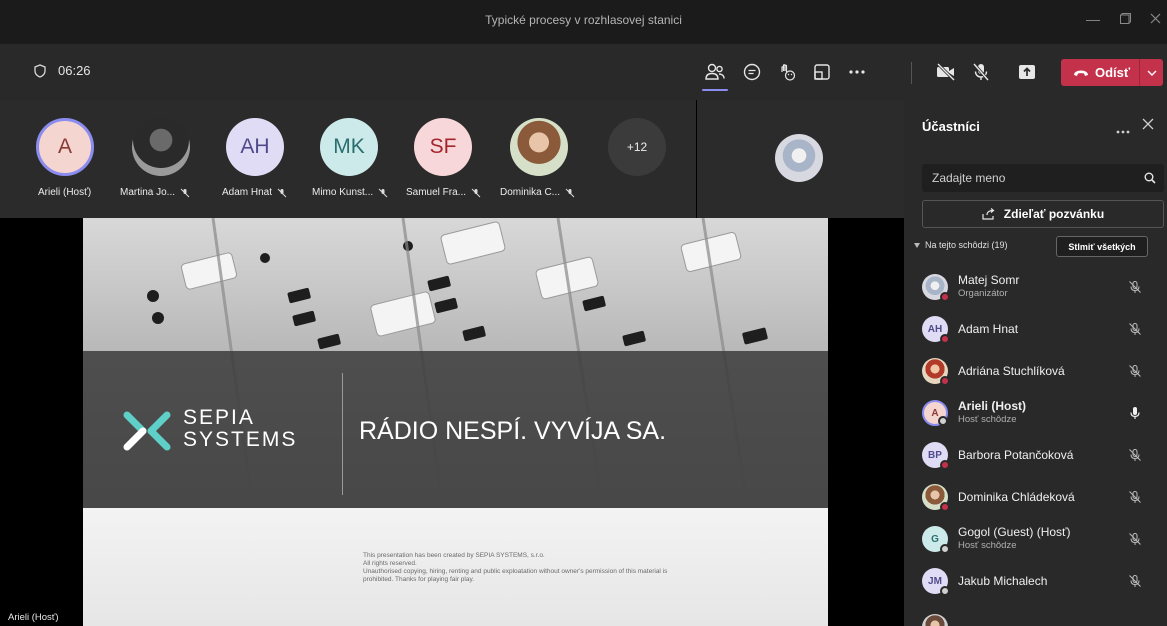 This screenshot has height=626, width=1167. I want to click on active-tab-indicator, so click(715, 90).